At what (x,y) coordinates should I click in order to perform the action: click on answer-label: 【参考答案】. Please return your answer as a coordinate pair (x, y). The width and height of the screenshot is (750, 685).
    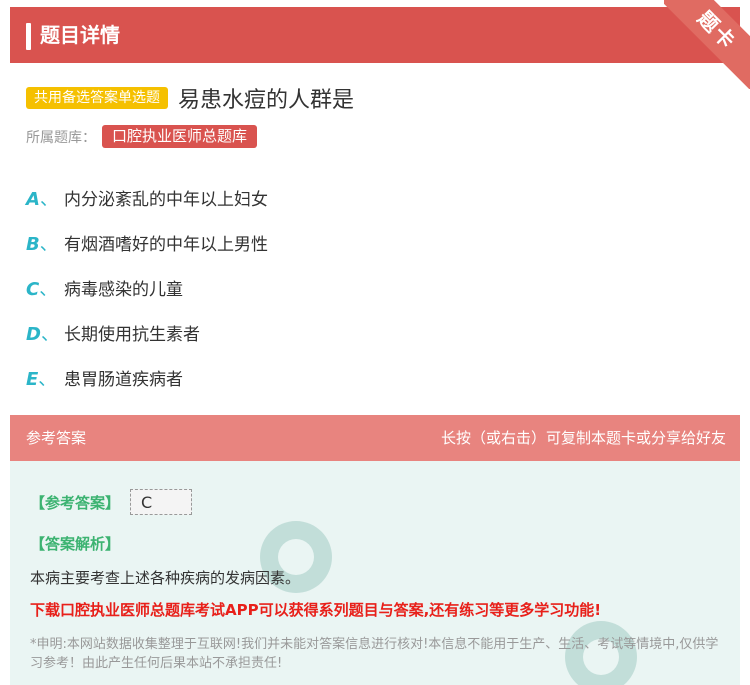
    Looking at the image, I should click on (75, 502).